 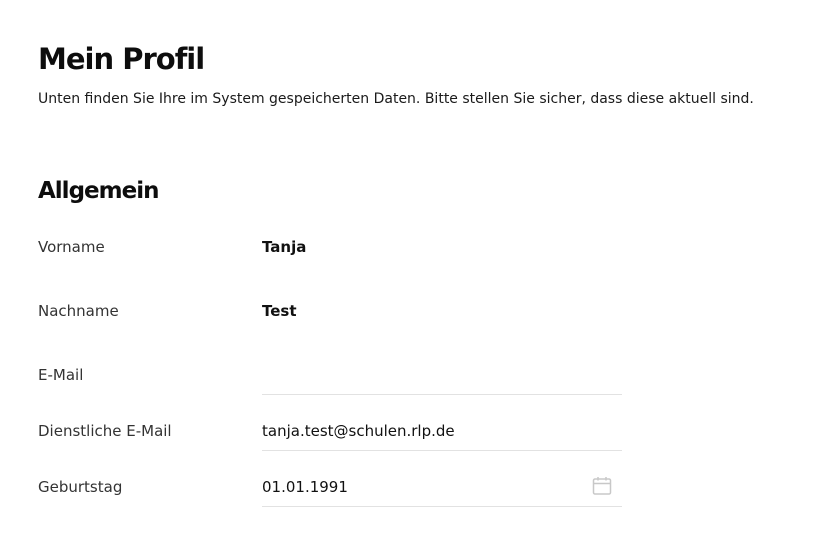 What do you see at coordinates (602, 486) in the screenshot?
I see `calendar-icon` at bounding box center [602, 486].